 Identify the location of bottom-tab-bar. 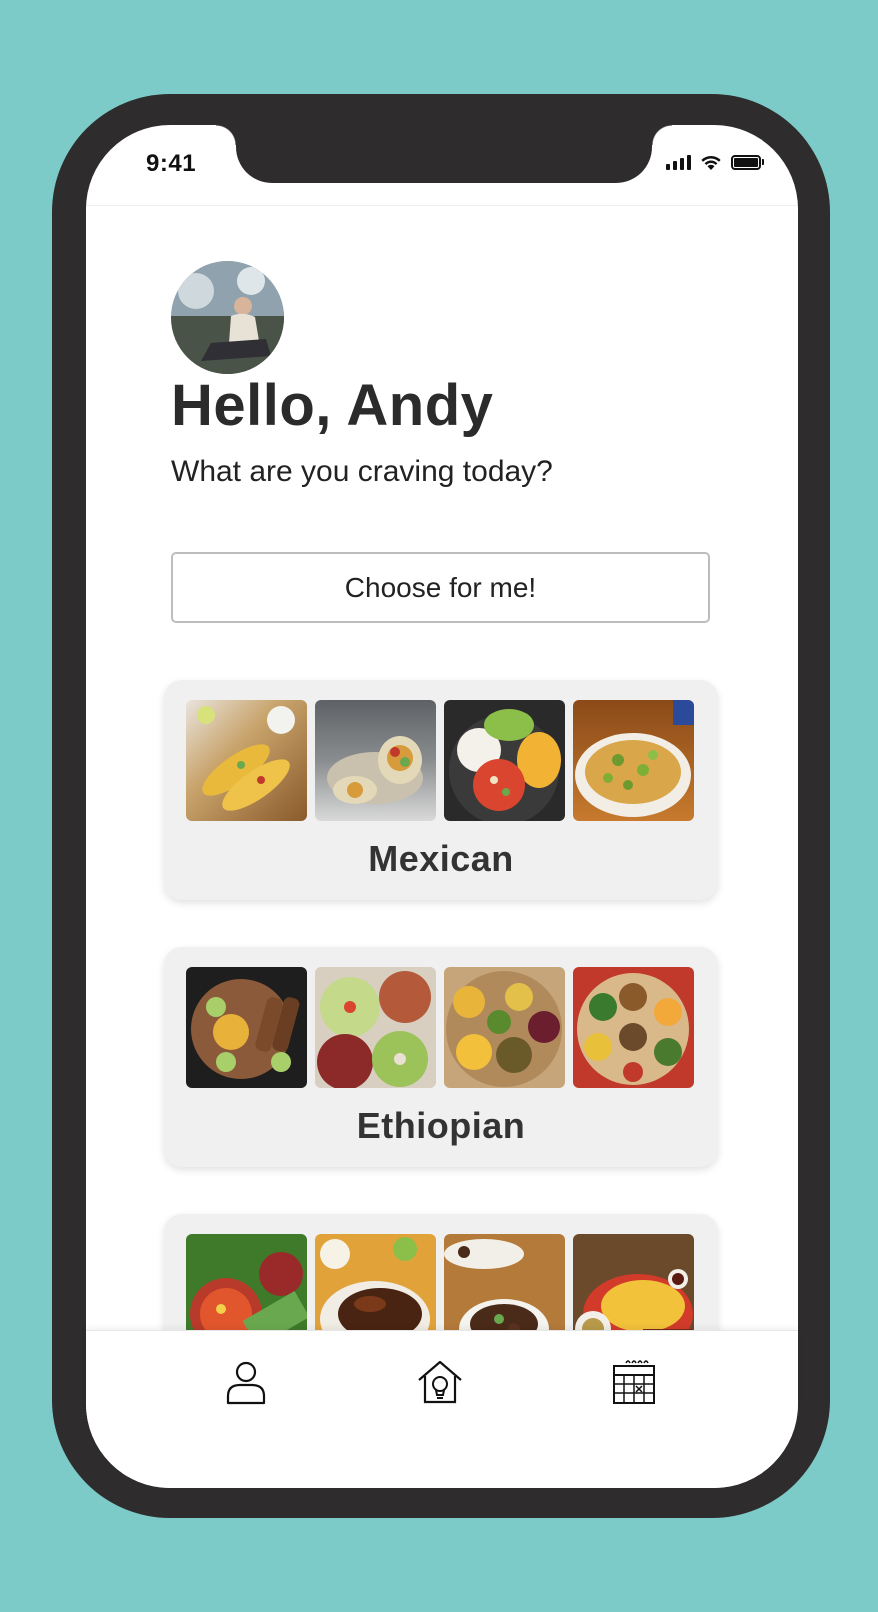
(442, 1409).